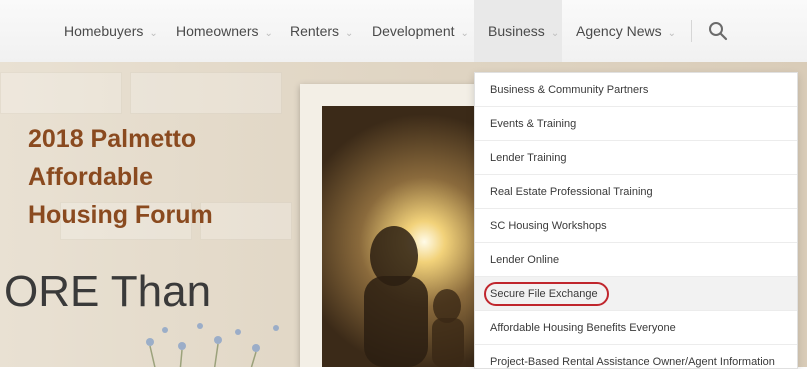  I want to click on nav-label: Development, so click(413, 31).